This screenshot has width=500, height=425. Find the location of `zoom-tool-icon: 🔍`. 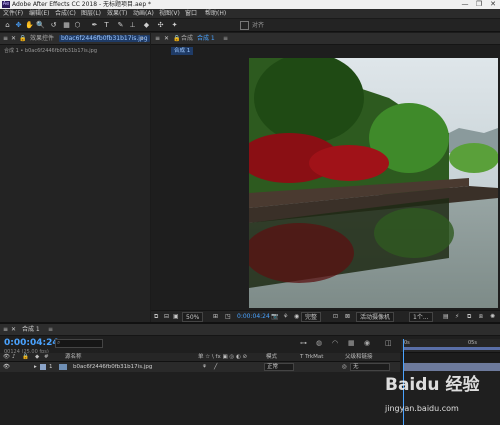

zoom-tool-icon: 🔍 is located at coordinates (40, 25).